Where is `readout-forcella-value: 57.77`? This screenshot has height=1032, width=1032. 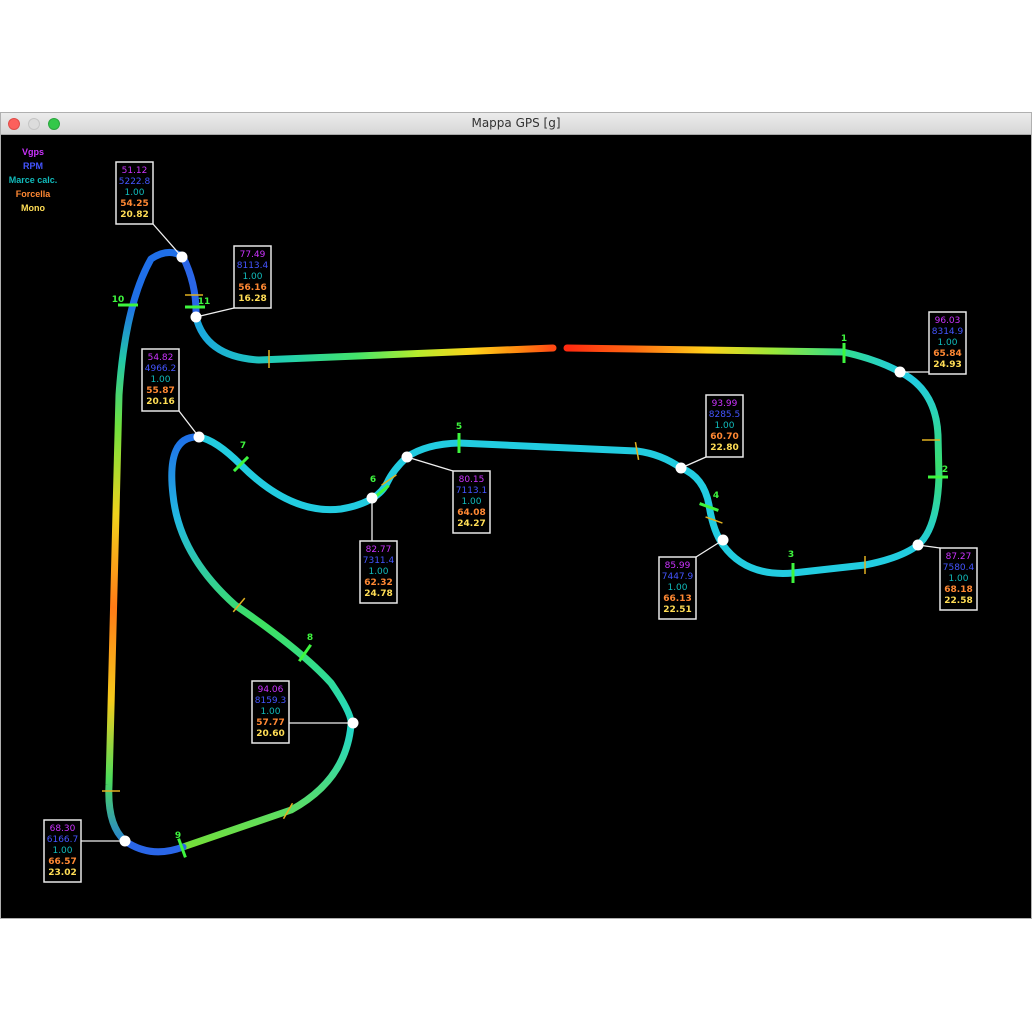
readout-forcella-value: 57.77 is located at coordinates (270, 723).